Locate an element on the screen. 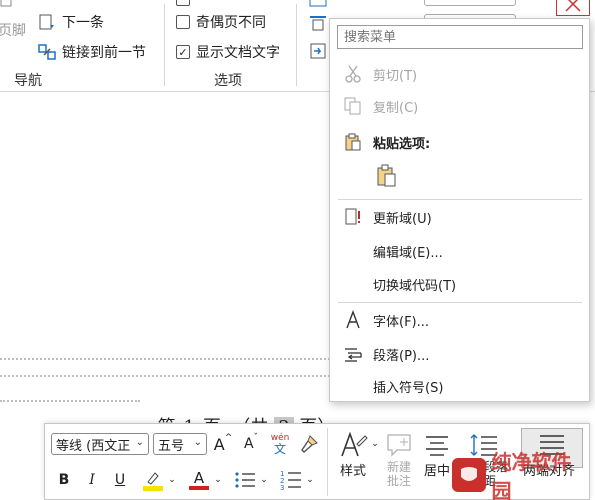 Image resolution: width=595 pixels, height=500 pixels. show-doc-text-label: 显示文档文字 is located at coordinates (238, 53).